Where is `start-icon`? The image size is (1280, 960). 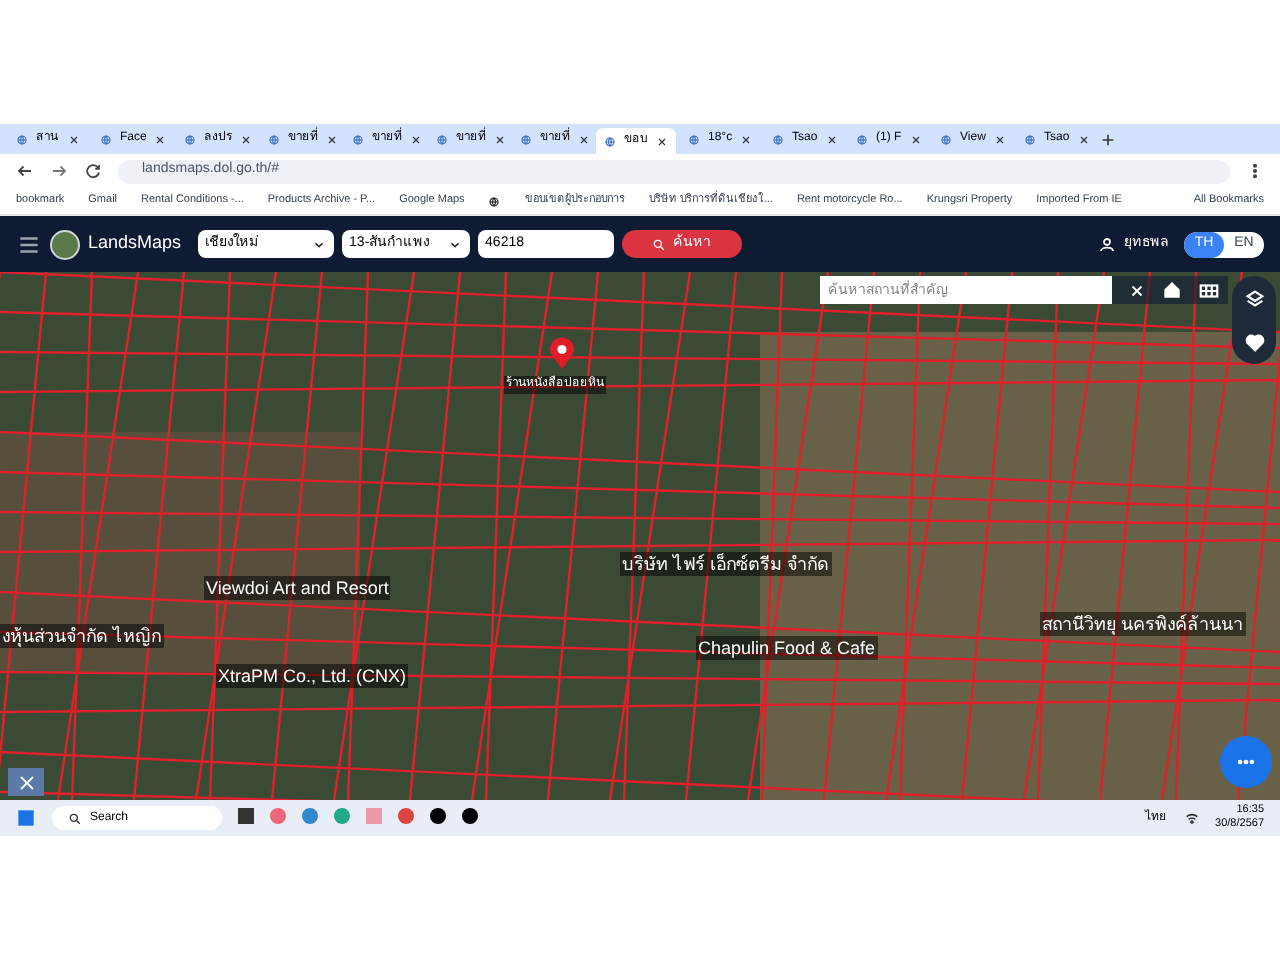
start-icon is located at coordinates (26, 818).